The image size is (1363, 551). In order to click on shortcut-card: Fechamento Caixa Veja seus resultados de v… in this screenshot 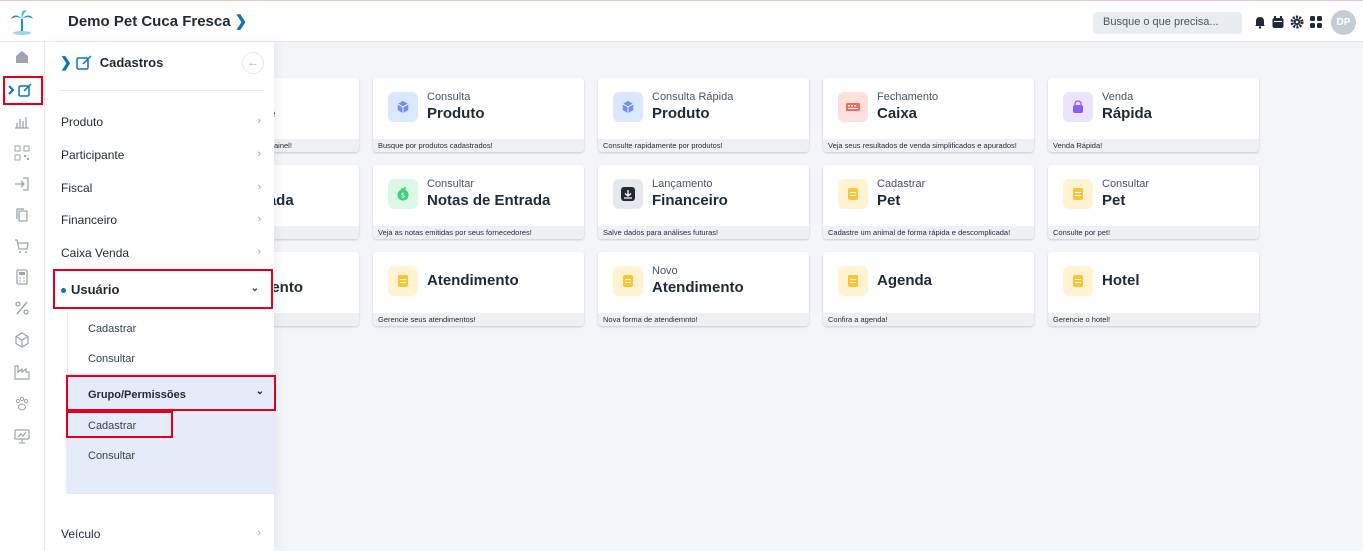, I will do `click(928, 115)`.